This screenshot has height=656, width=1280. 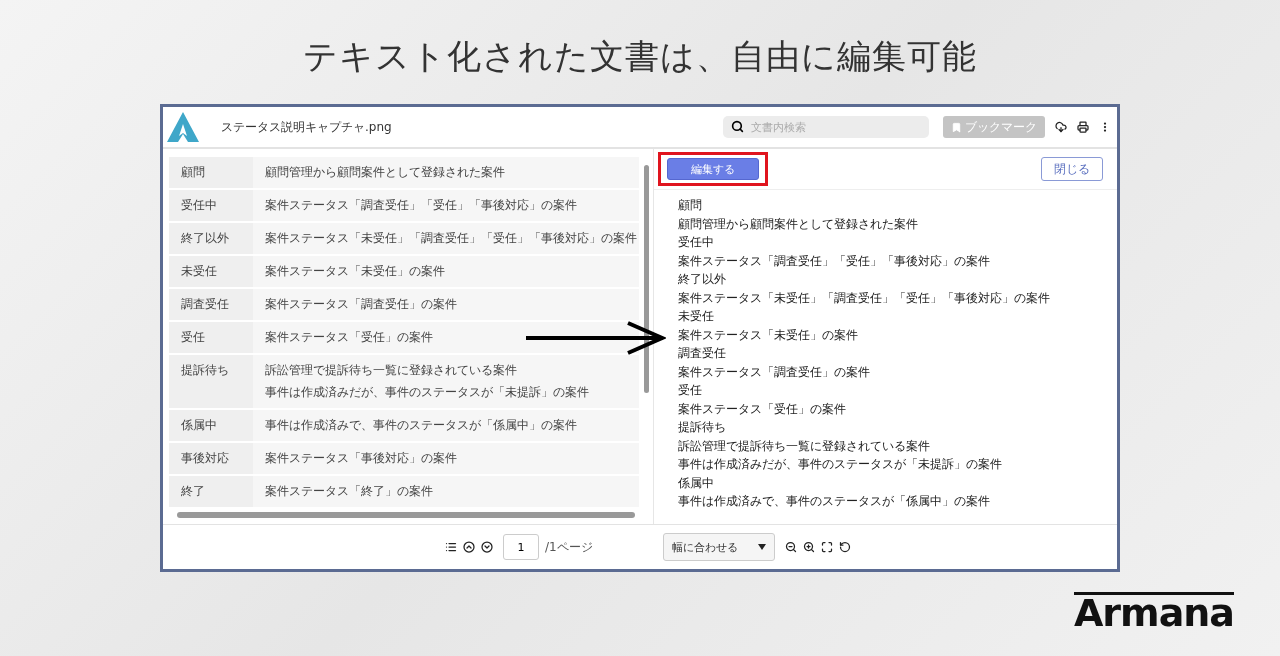 What do you see at coordinates (211, 205) in the screenshot?
I see `status-cell: 受任中` at bounding box center [211, 205].